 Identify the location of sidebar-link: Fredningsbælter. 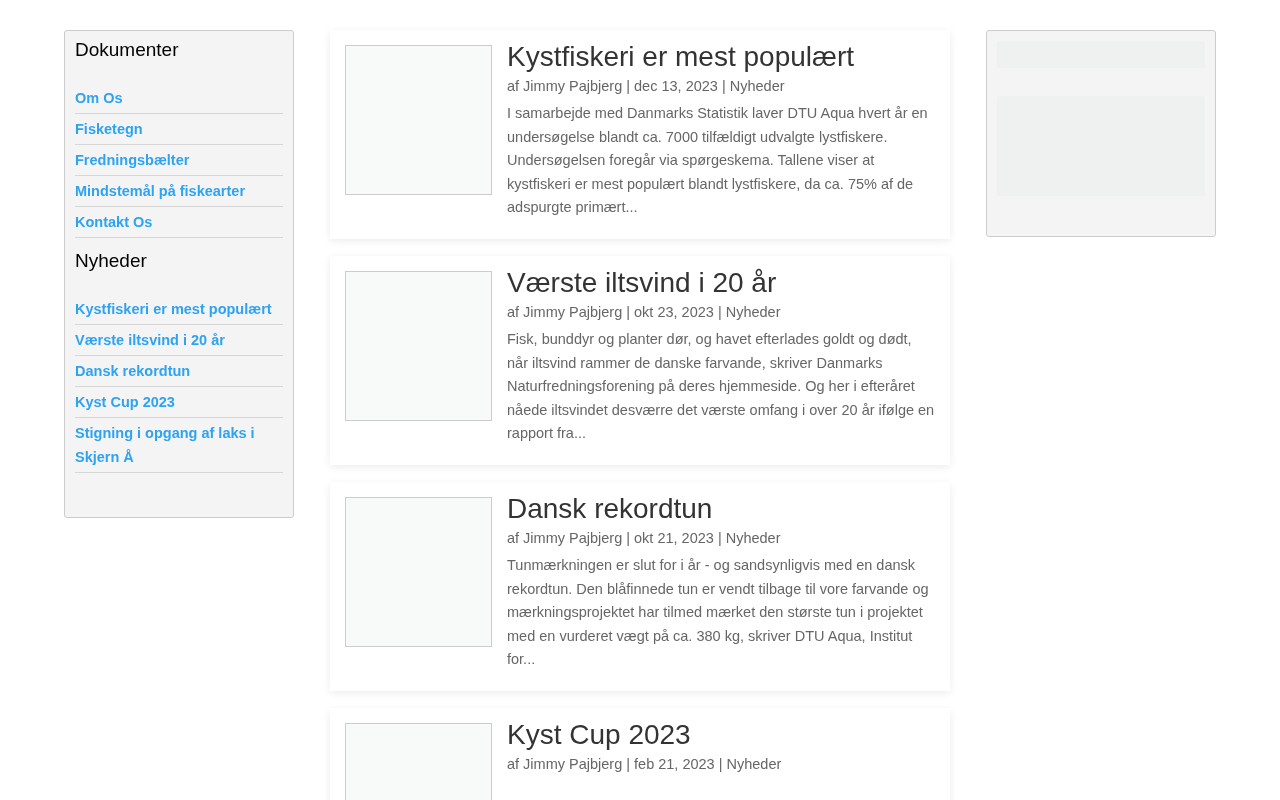
(179, 160).